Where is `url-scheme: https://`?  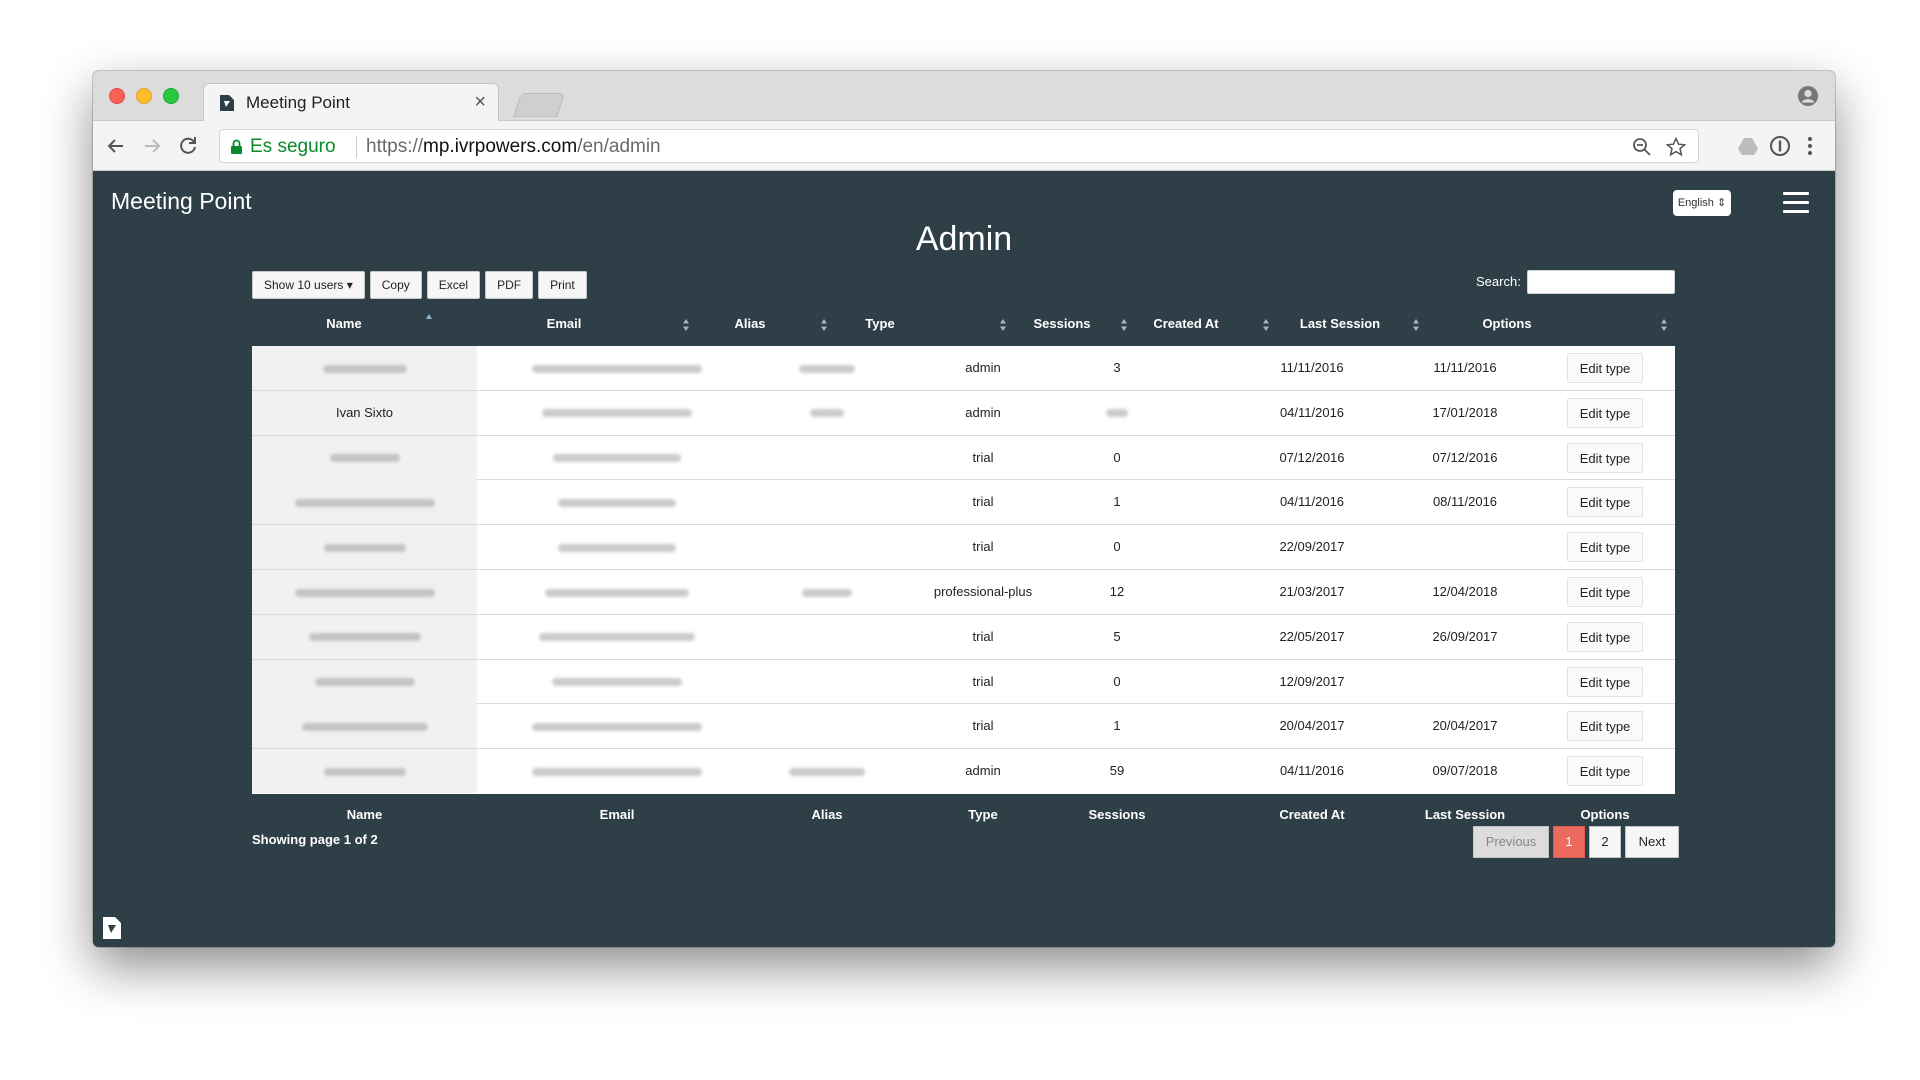
url-scheme: https:// is located at coordinates (395, 146).